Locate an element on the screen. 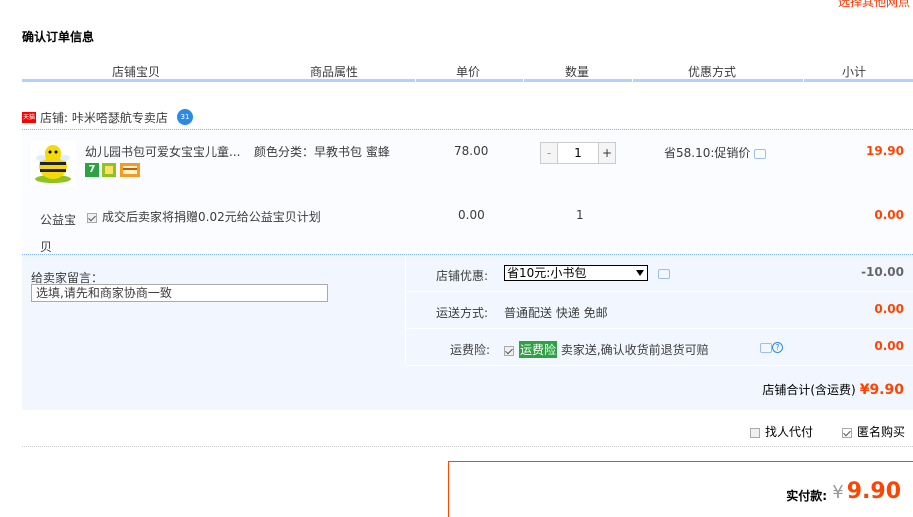  payment-summary: 实付款: ¥9.90 is located at coordinates (680, 489).